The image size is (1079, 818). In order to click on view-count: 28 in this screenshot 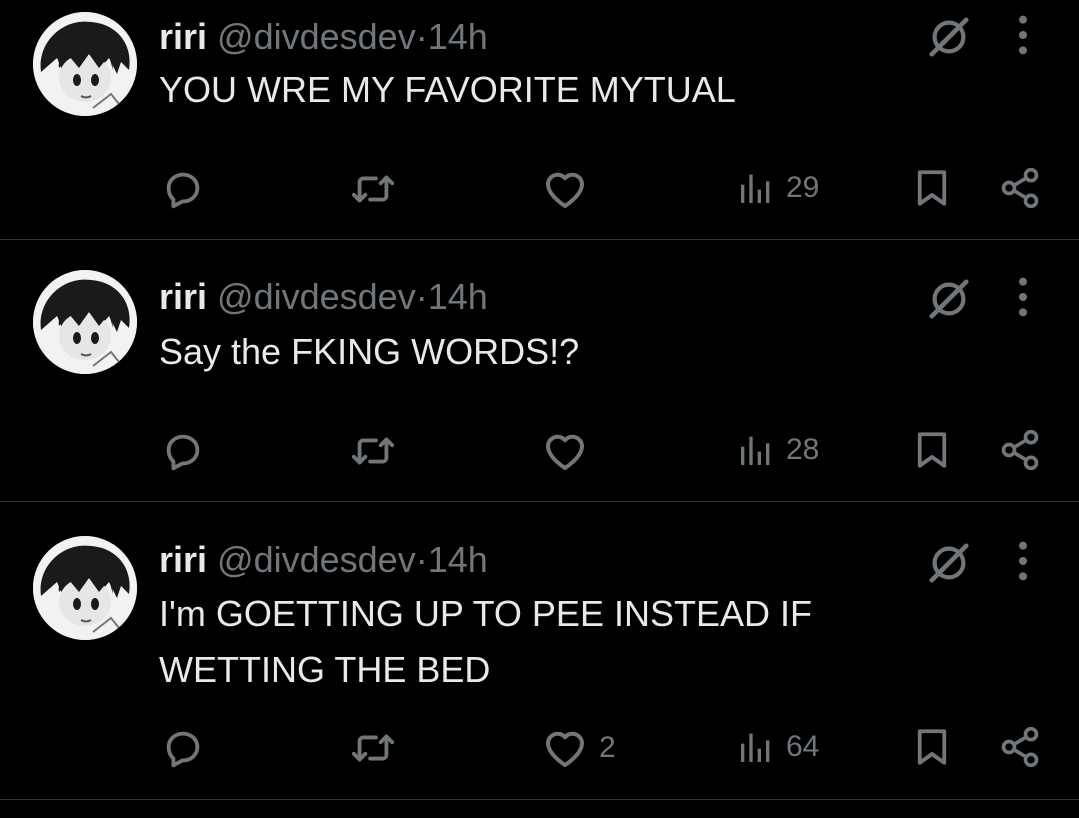, I will do `click(803, 449)`.